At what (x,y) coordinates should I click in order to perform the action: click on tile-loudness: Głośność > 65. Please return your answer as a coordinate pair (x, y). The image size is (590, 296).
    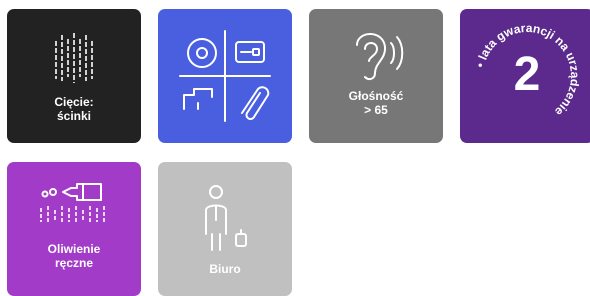
    Looking at the image, I should click on (376, 76).